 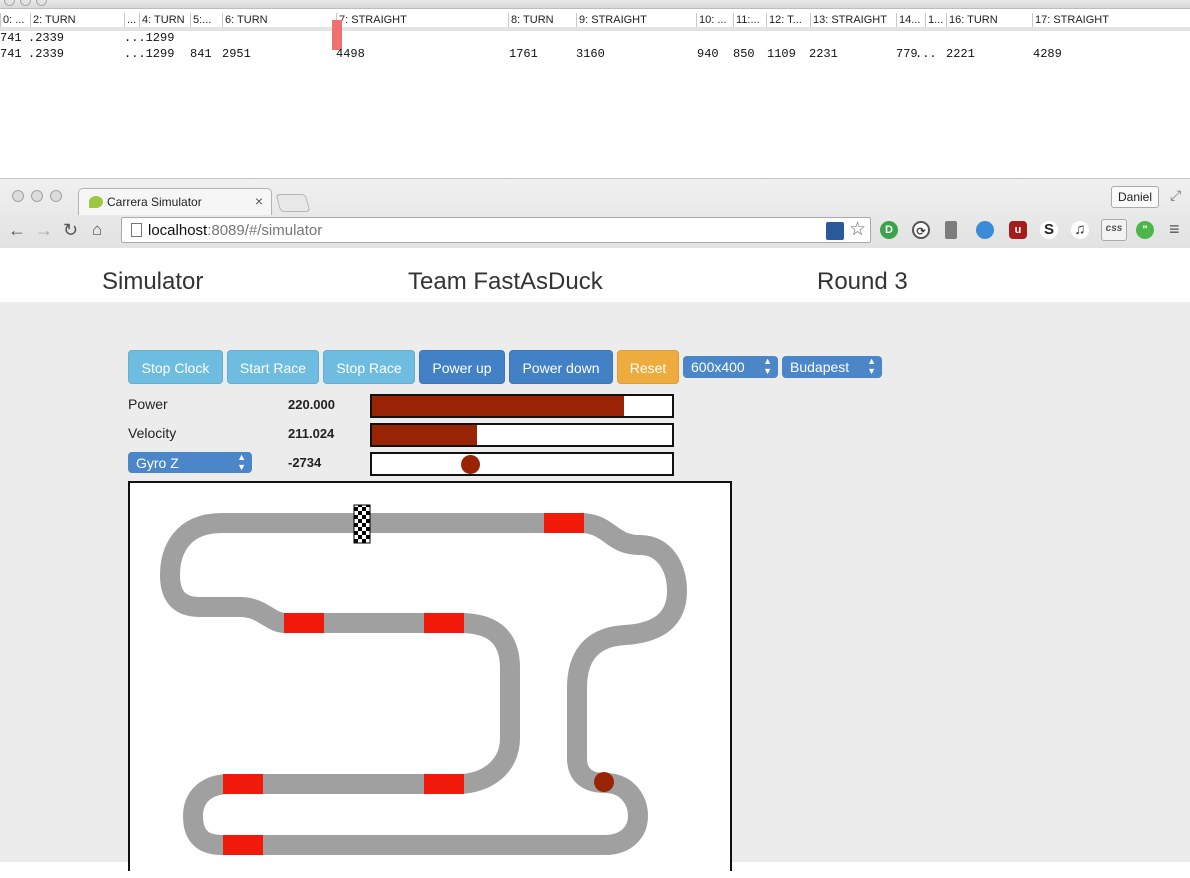 I want to click on url-host: localhost, so click(x=178, y=230).